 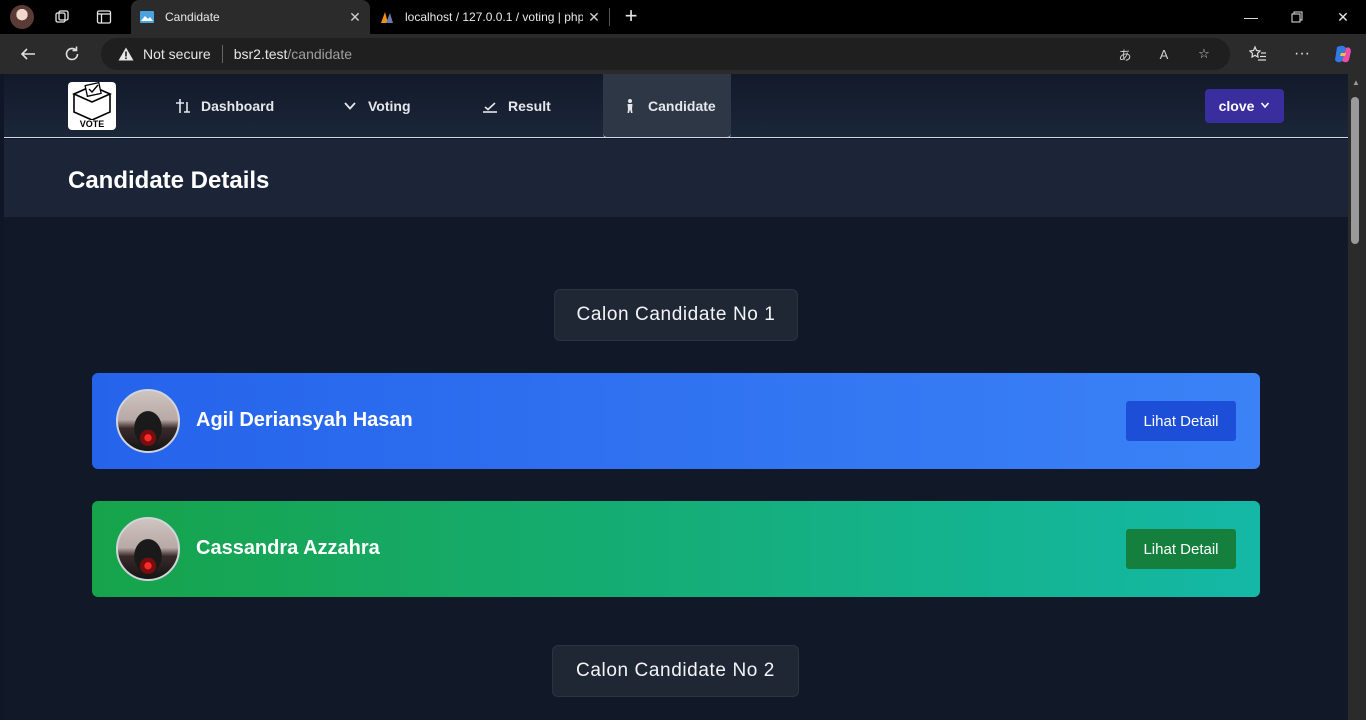 I want to click on warning-icon, so click(x=126, y=54).